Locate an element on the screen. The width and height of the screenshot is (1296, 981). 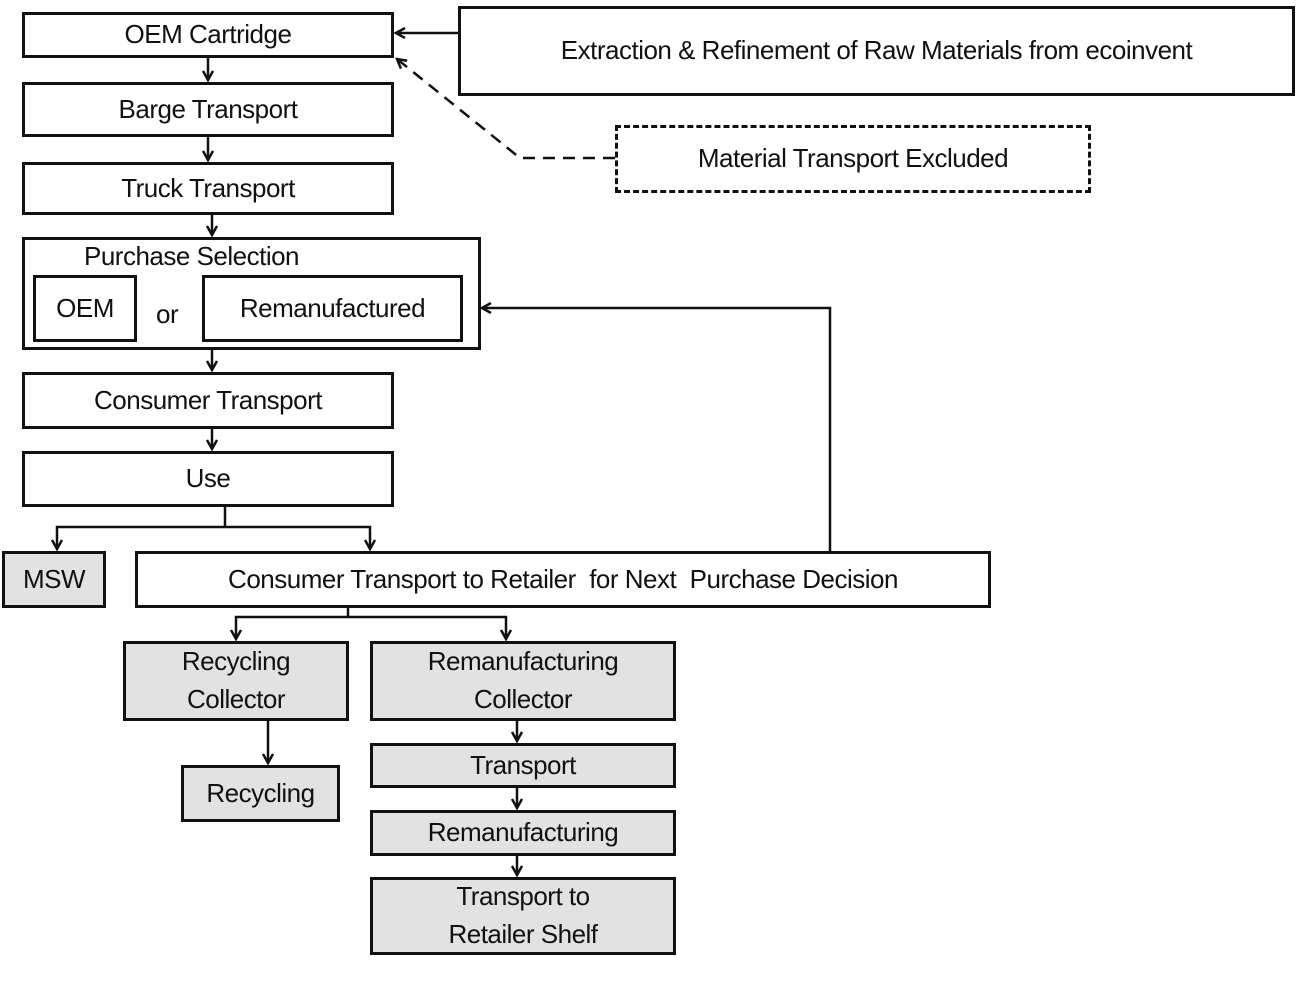
or-label: or is located at coordinates (167, 314).